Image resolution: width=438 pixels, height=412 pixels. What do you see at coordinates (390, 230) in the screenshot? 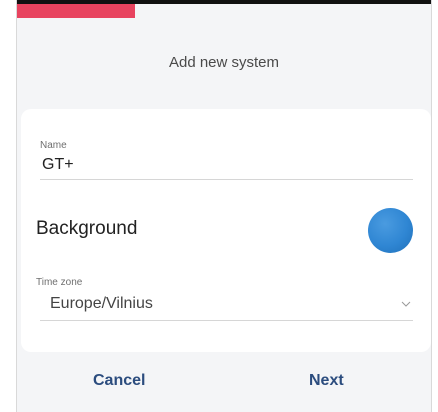
I see `background-color-swatch` at bounding box center [390, 230].